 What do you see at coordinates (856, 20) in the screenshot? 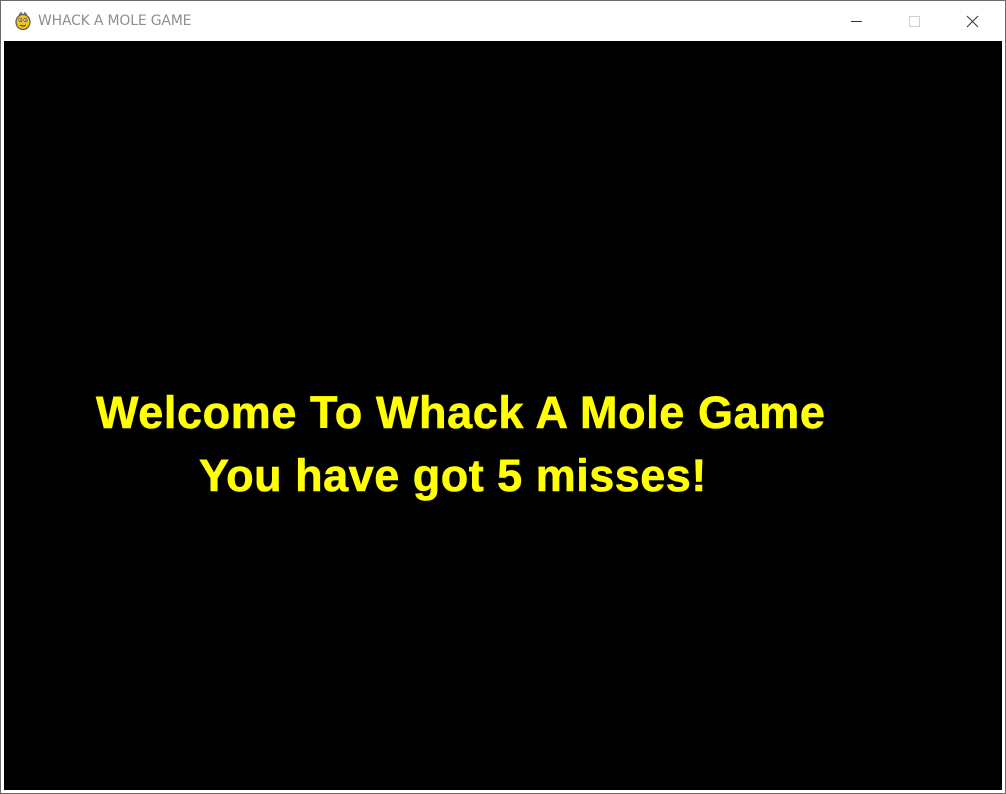
I see `minimize-button` at bounding box center [856, 20].